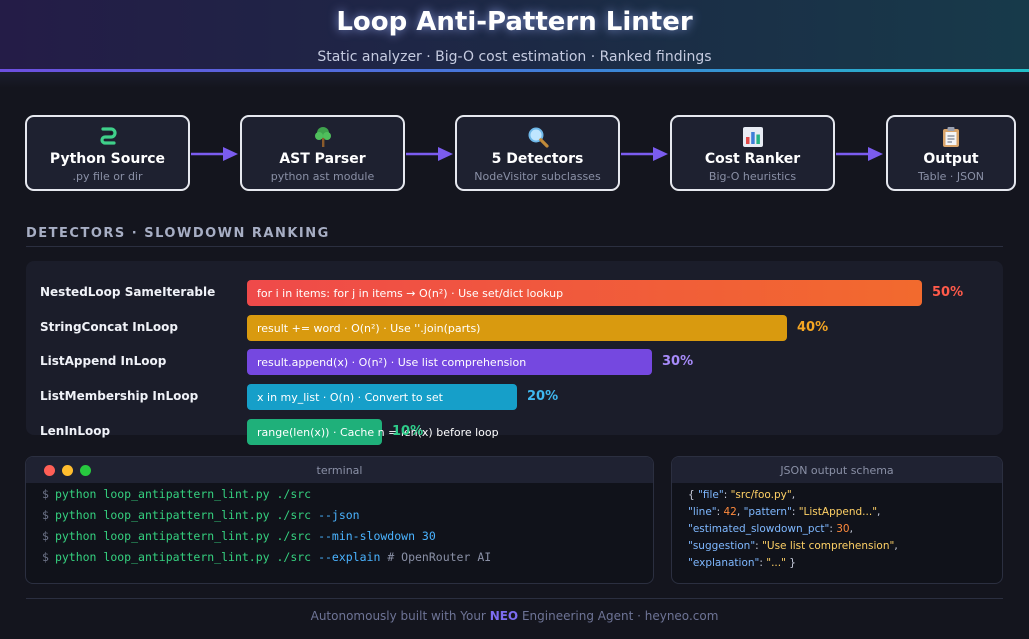 The image size is (1029, 639). Describe the element at coordinates (178, 233) in the screenshot. I see `section-title: DETECTORS · SLOWDOWN RANKING` at that location.